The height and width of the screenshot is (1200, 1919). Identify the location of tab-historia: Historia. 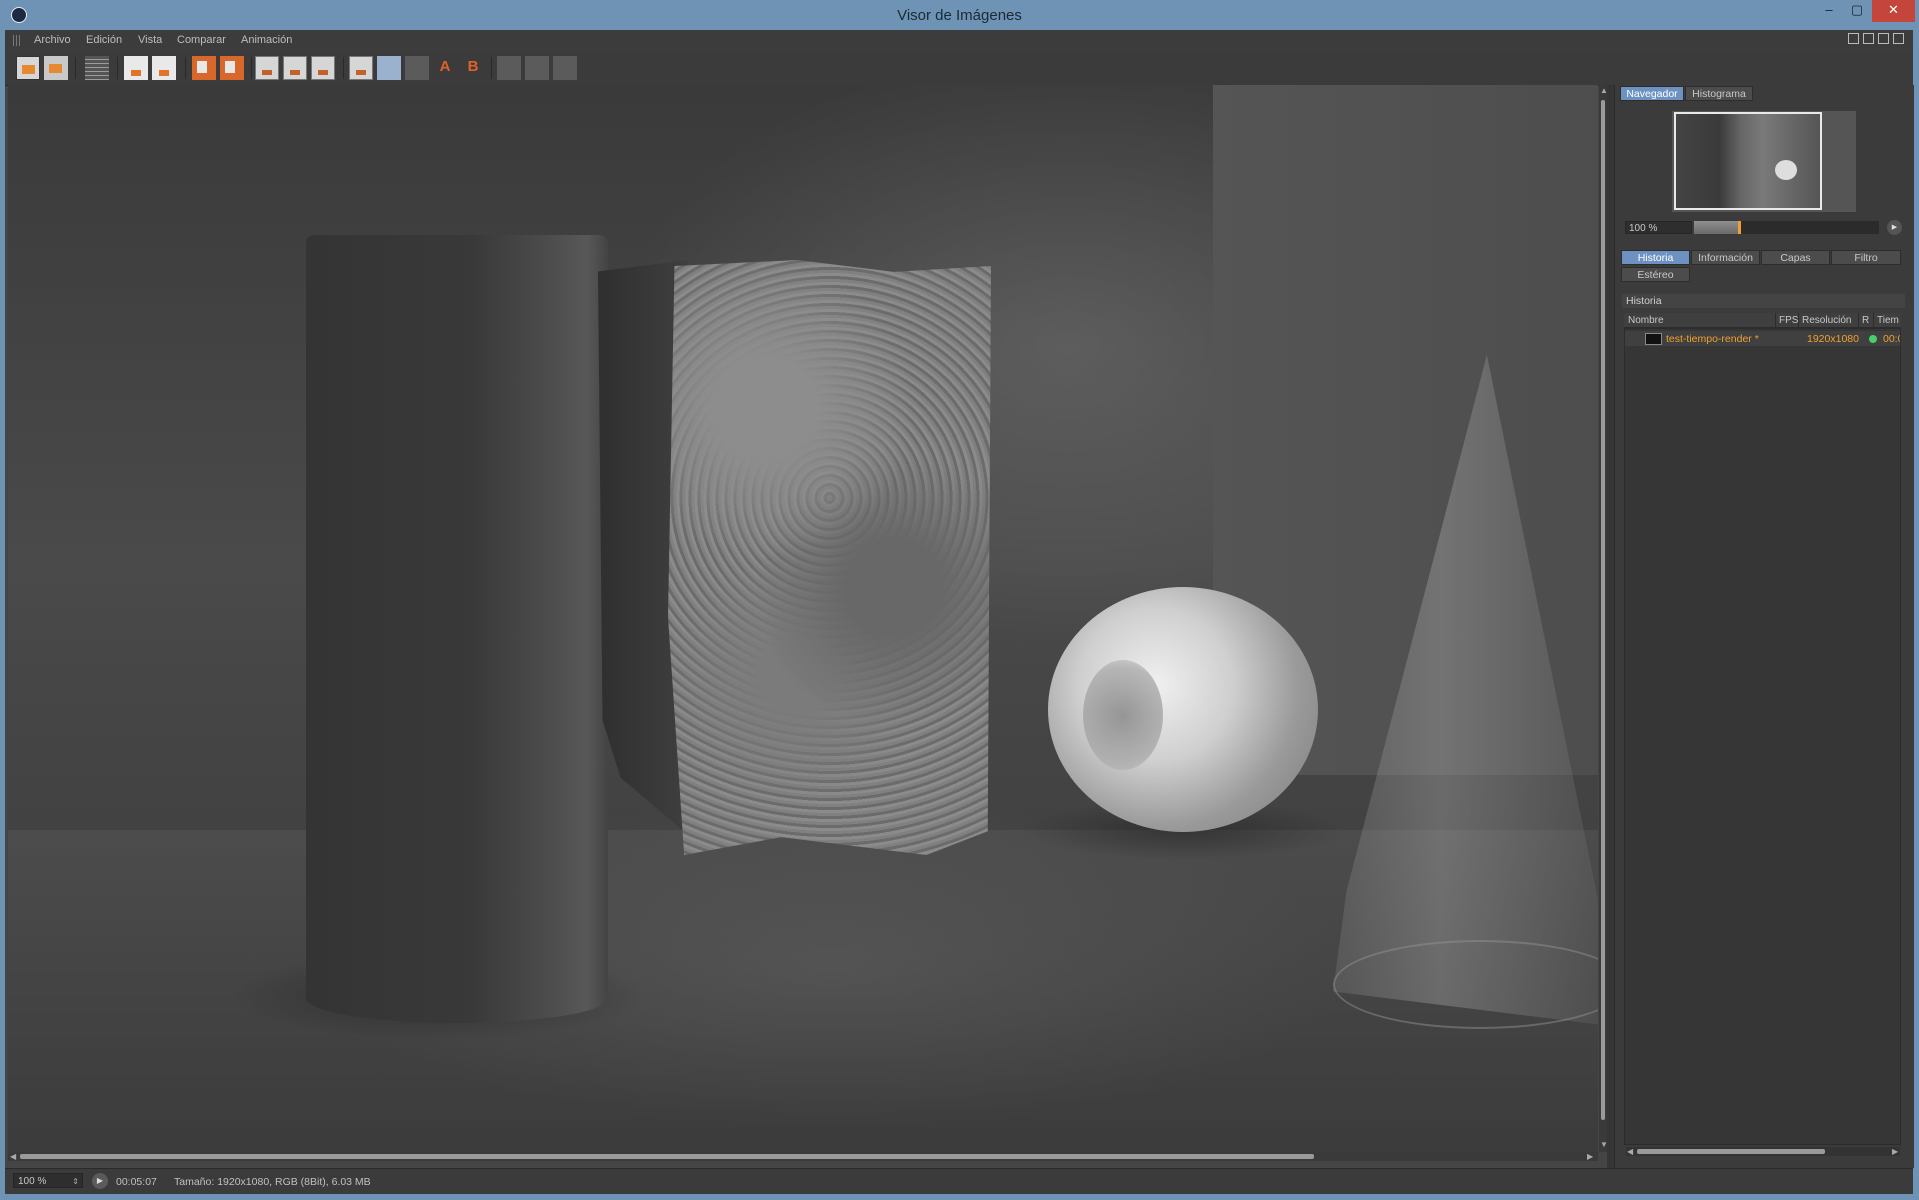
(1655, 257).